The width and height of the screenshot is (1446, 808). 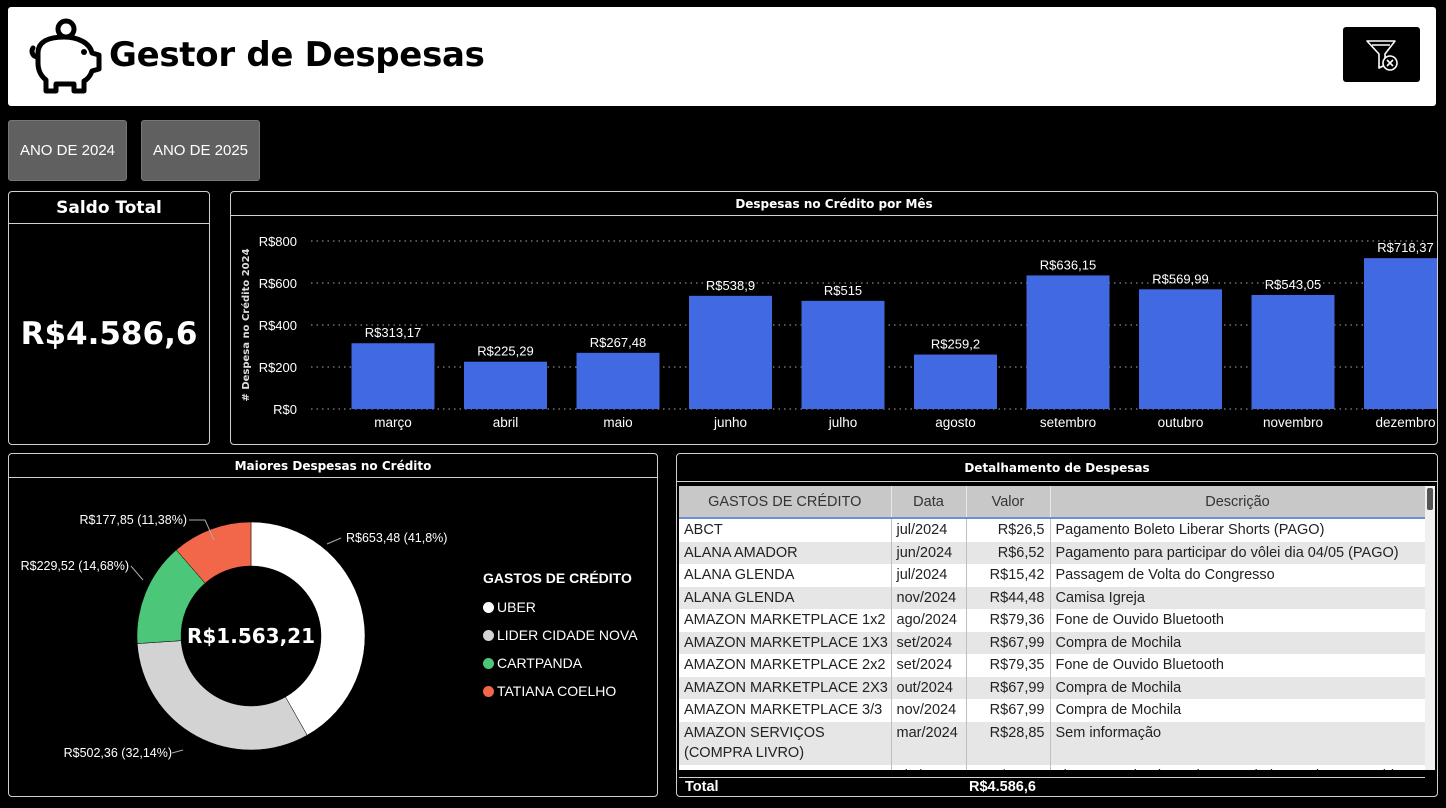 What do you see at coordinates (109, 208) in the screenshot?
I see `saldo-total-title: Saldo Total` at bounding box center [109, 208].